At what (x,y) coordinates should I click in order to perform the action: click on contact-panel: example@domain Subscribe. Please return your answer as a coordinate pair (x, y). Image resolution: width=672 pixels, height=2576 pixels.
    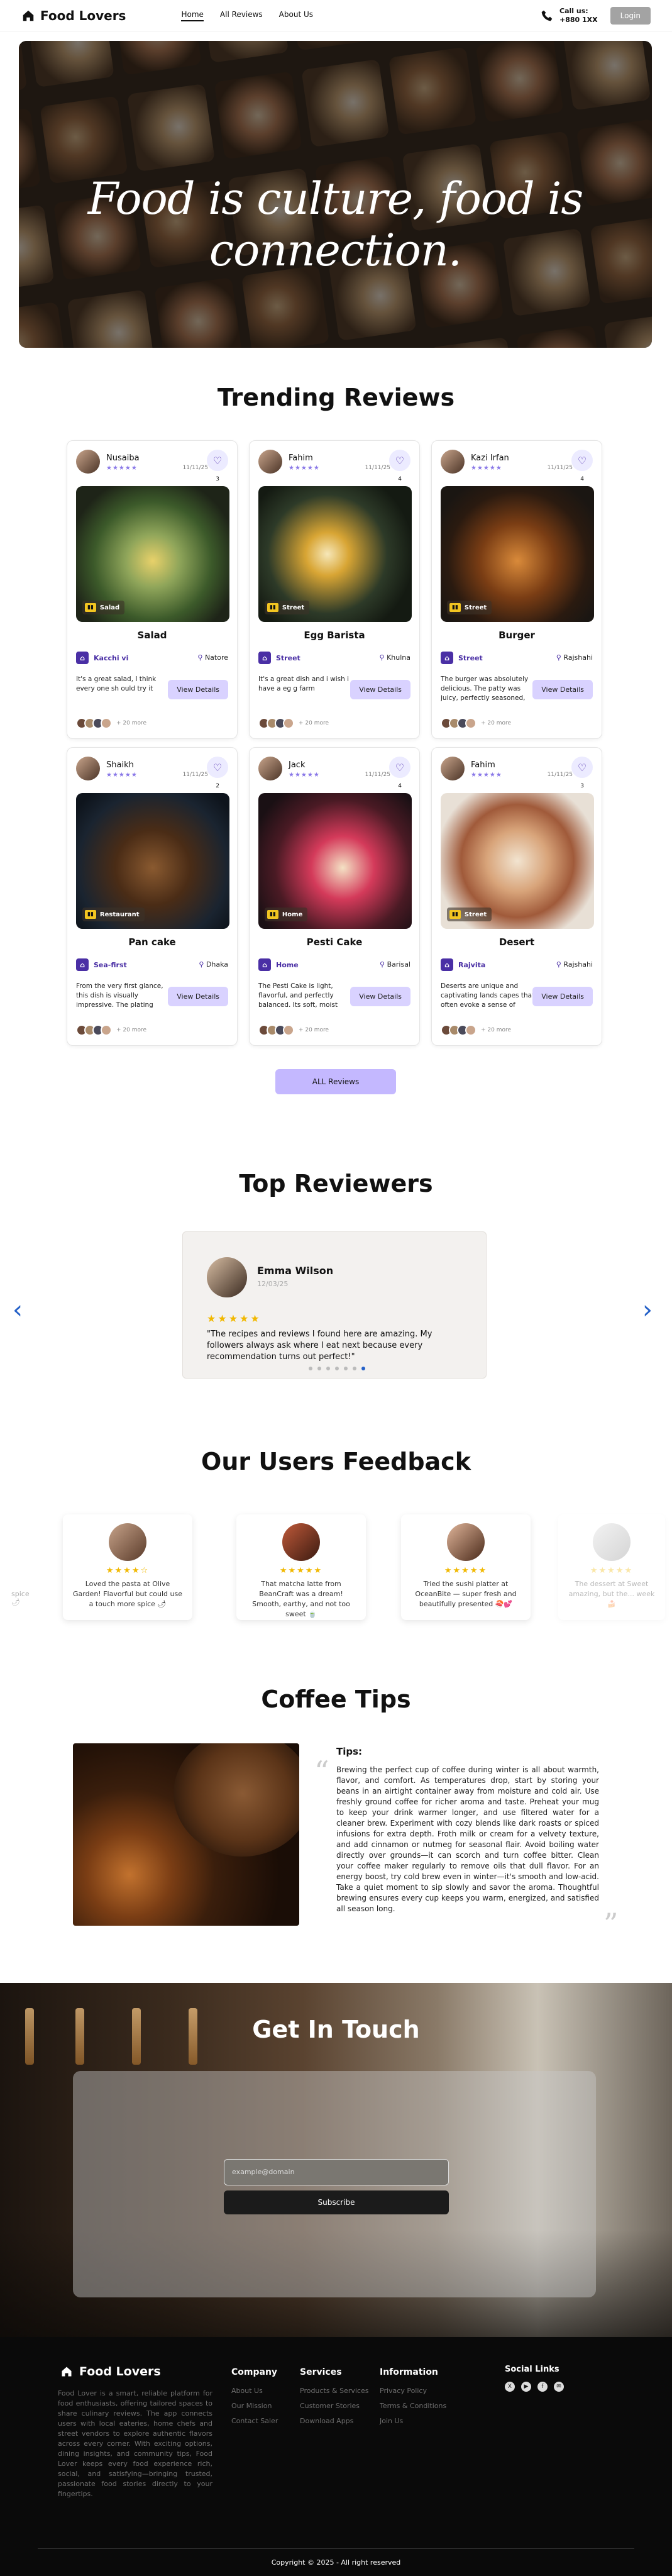
    Looking at the image, I should click on (335, 2184).